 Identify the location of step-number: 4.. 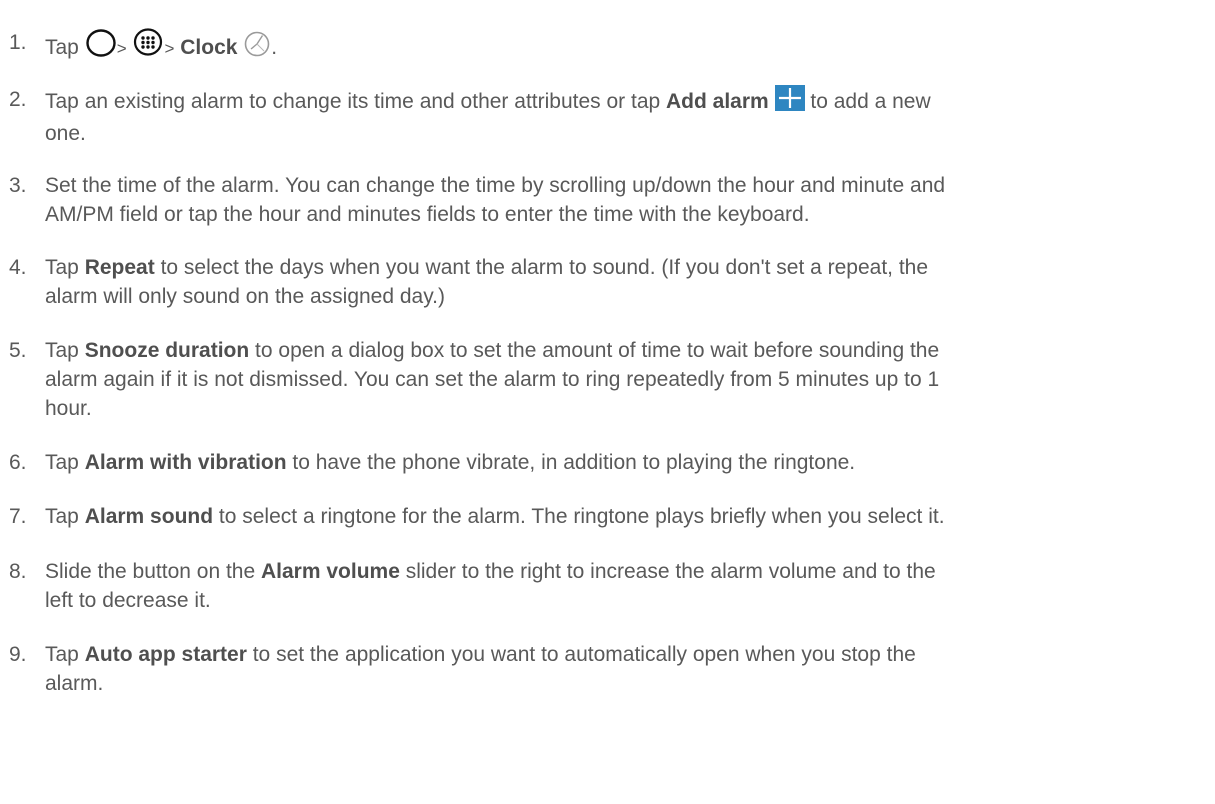
(18, 267).